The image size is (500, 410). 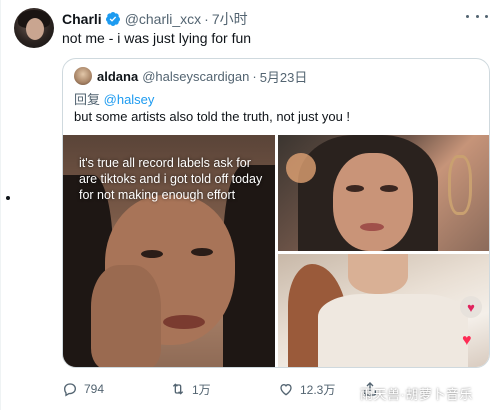 I want to click on retweet-count: 1万, so click(x=201, y=389).